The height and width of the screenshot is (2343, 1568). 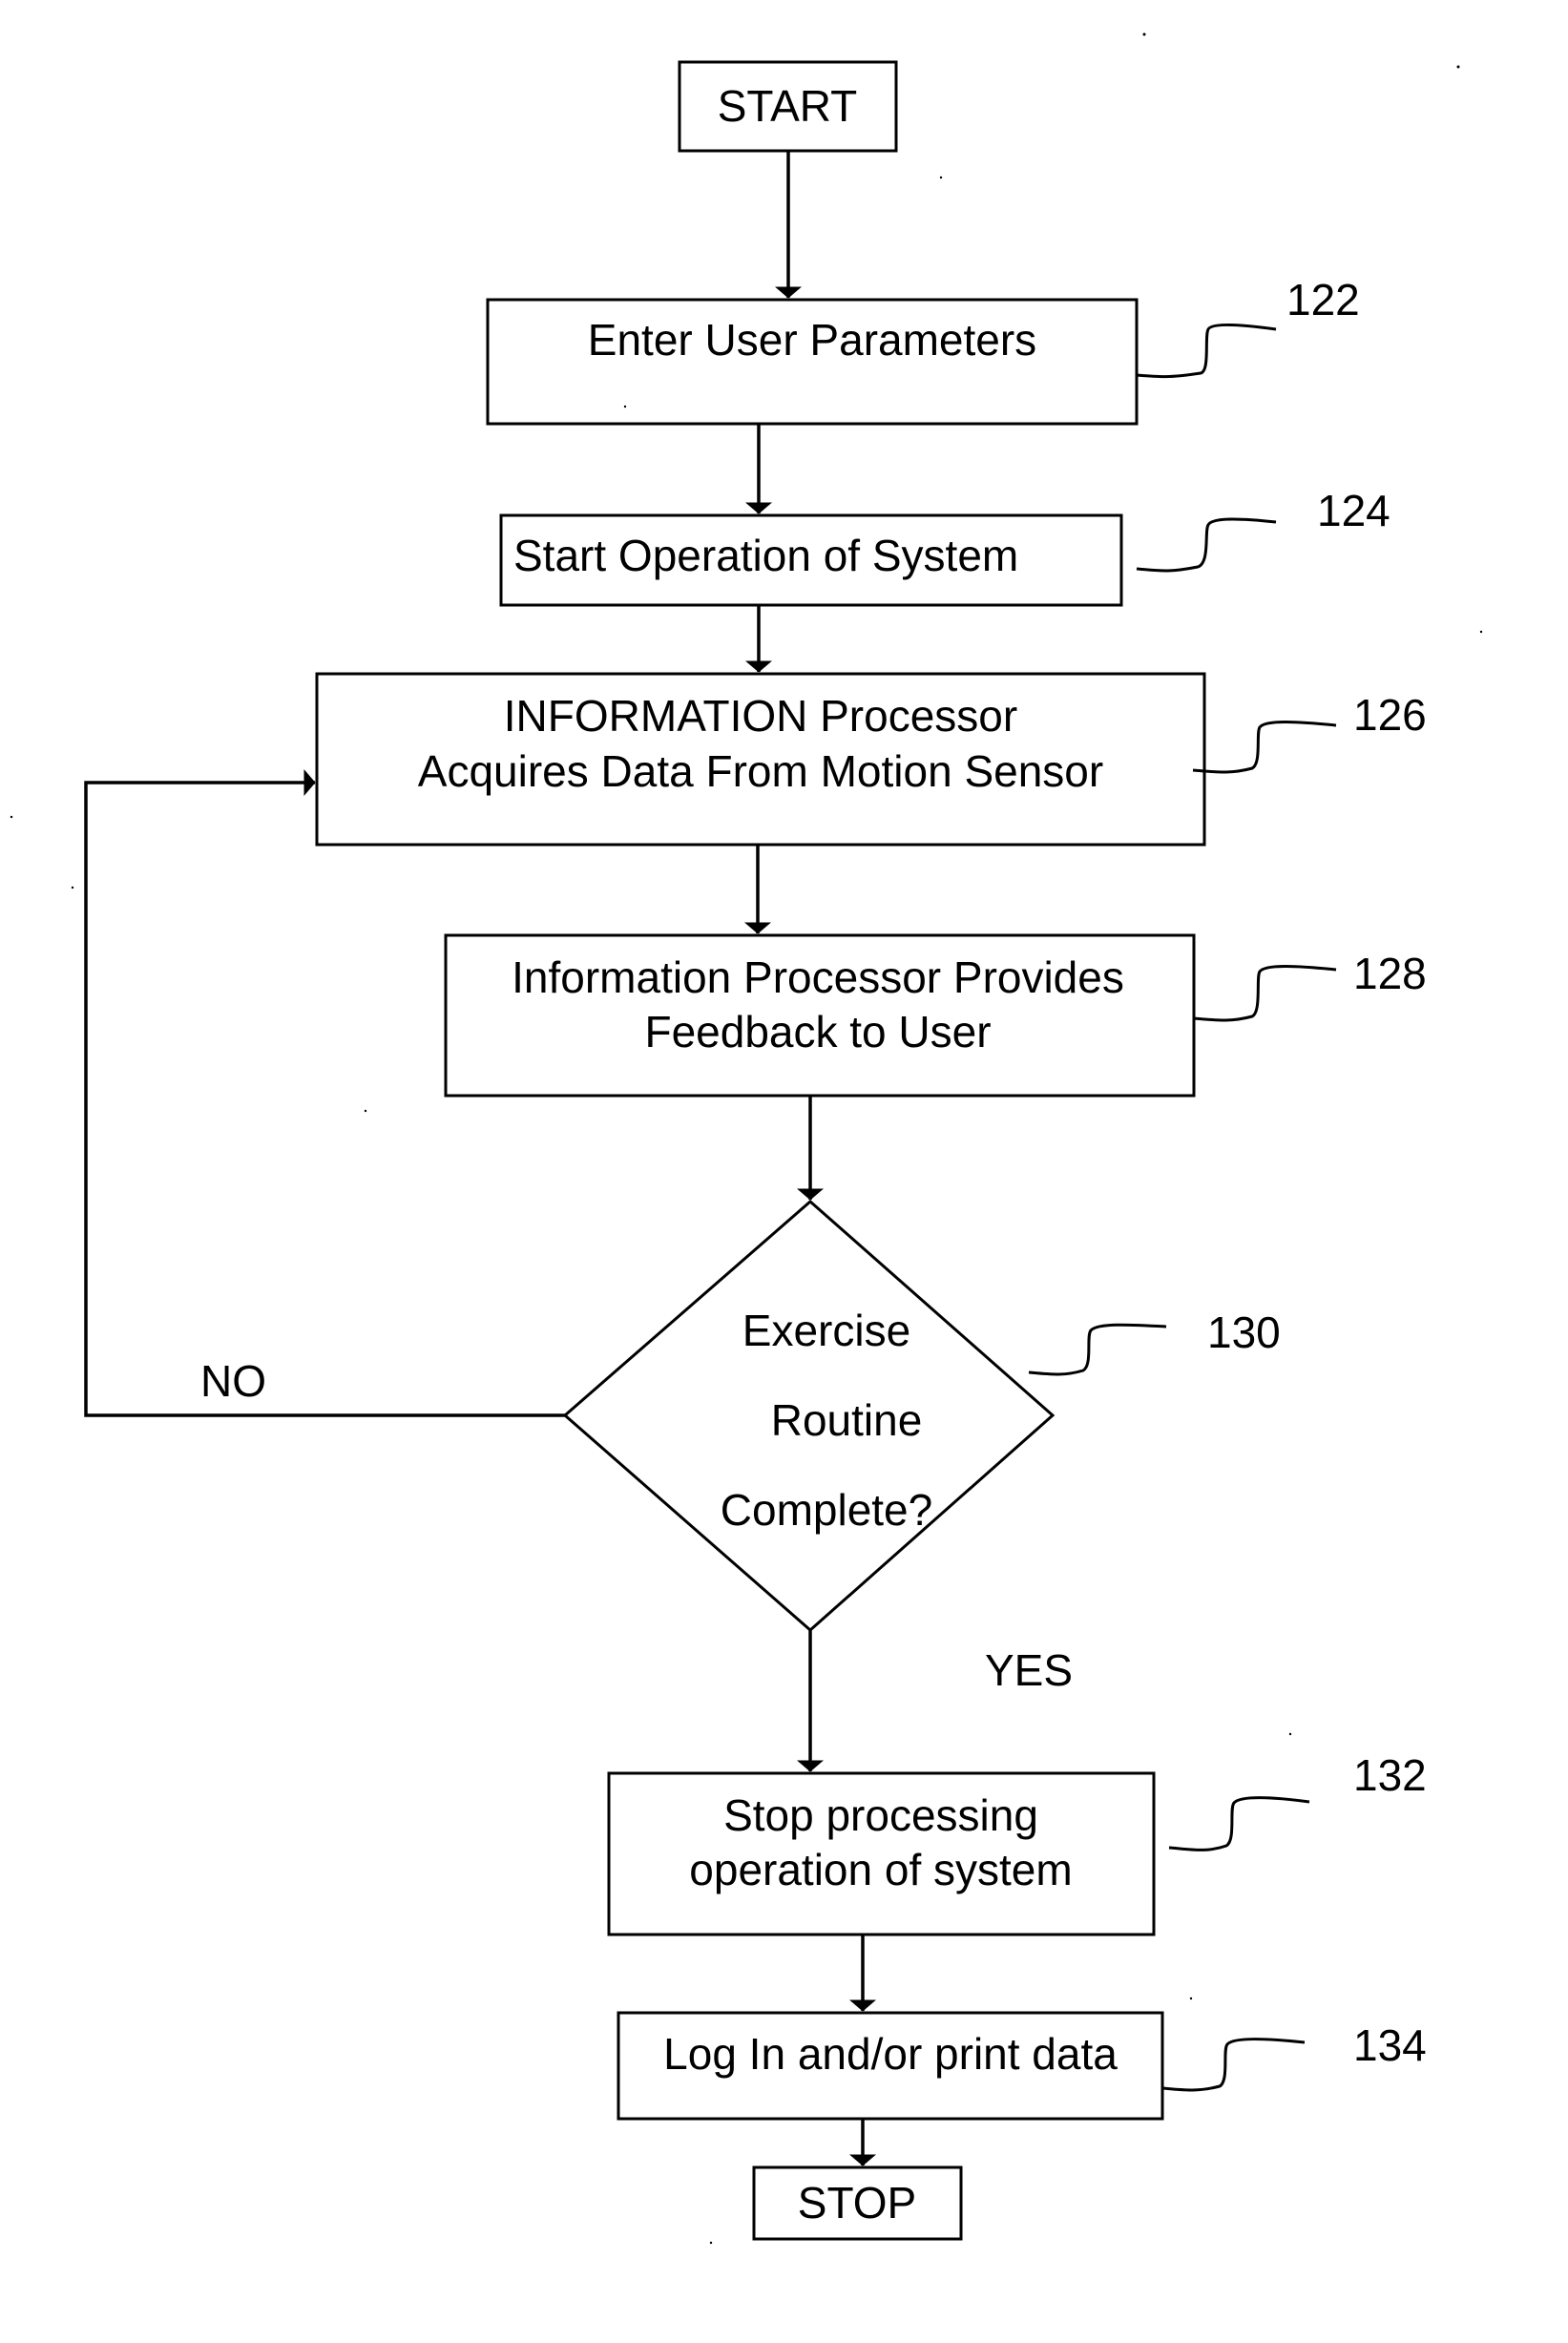 I want to click on step-128-text-line-2: Feedback to User, so click(x=818, y=1032).